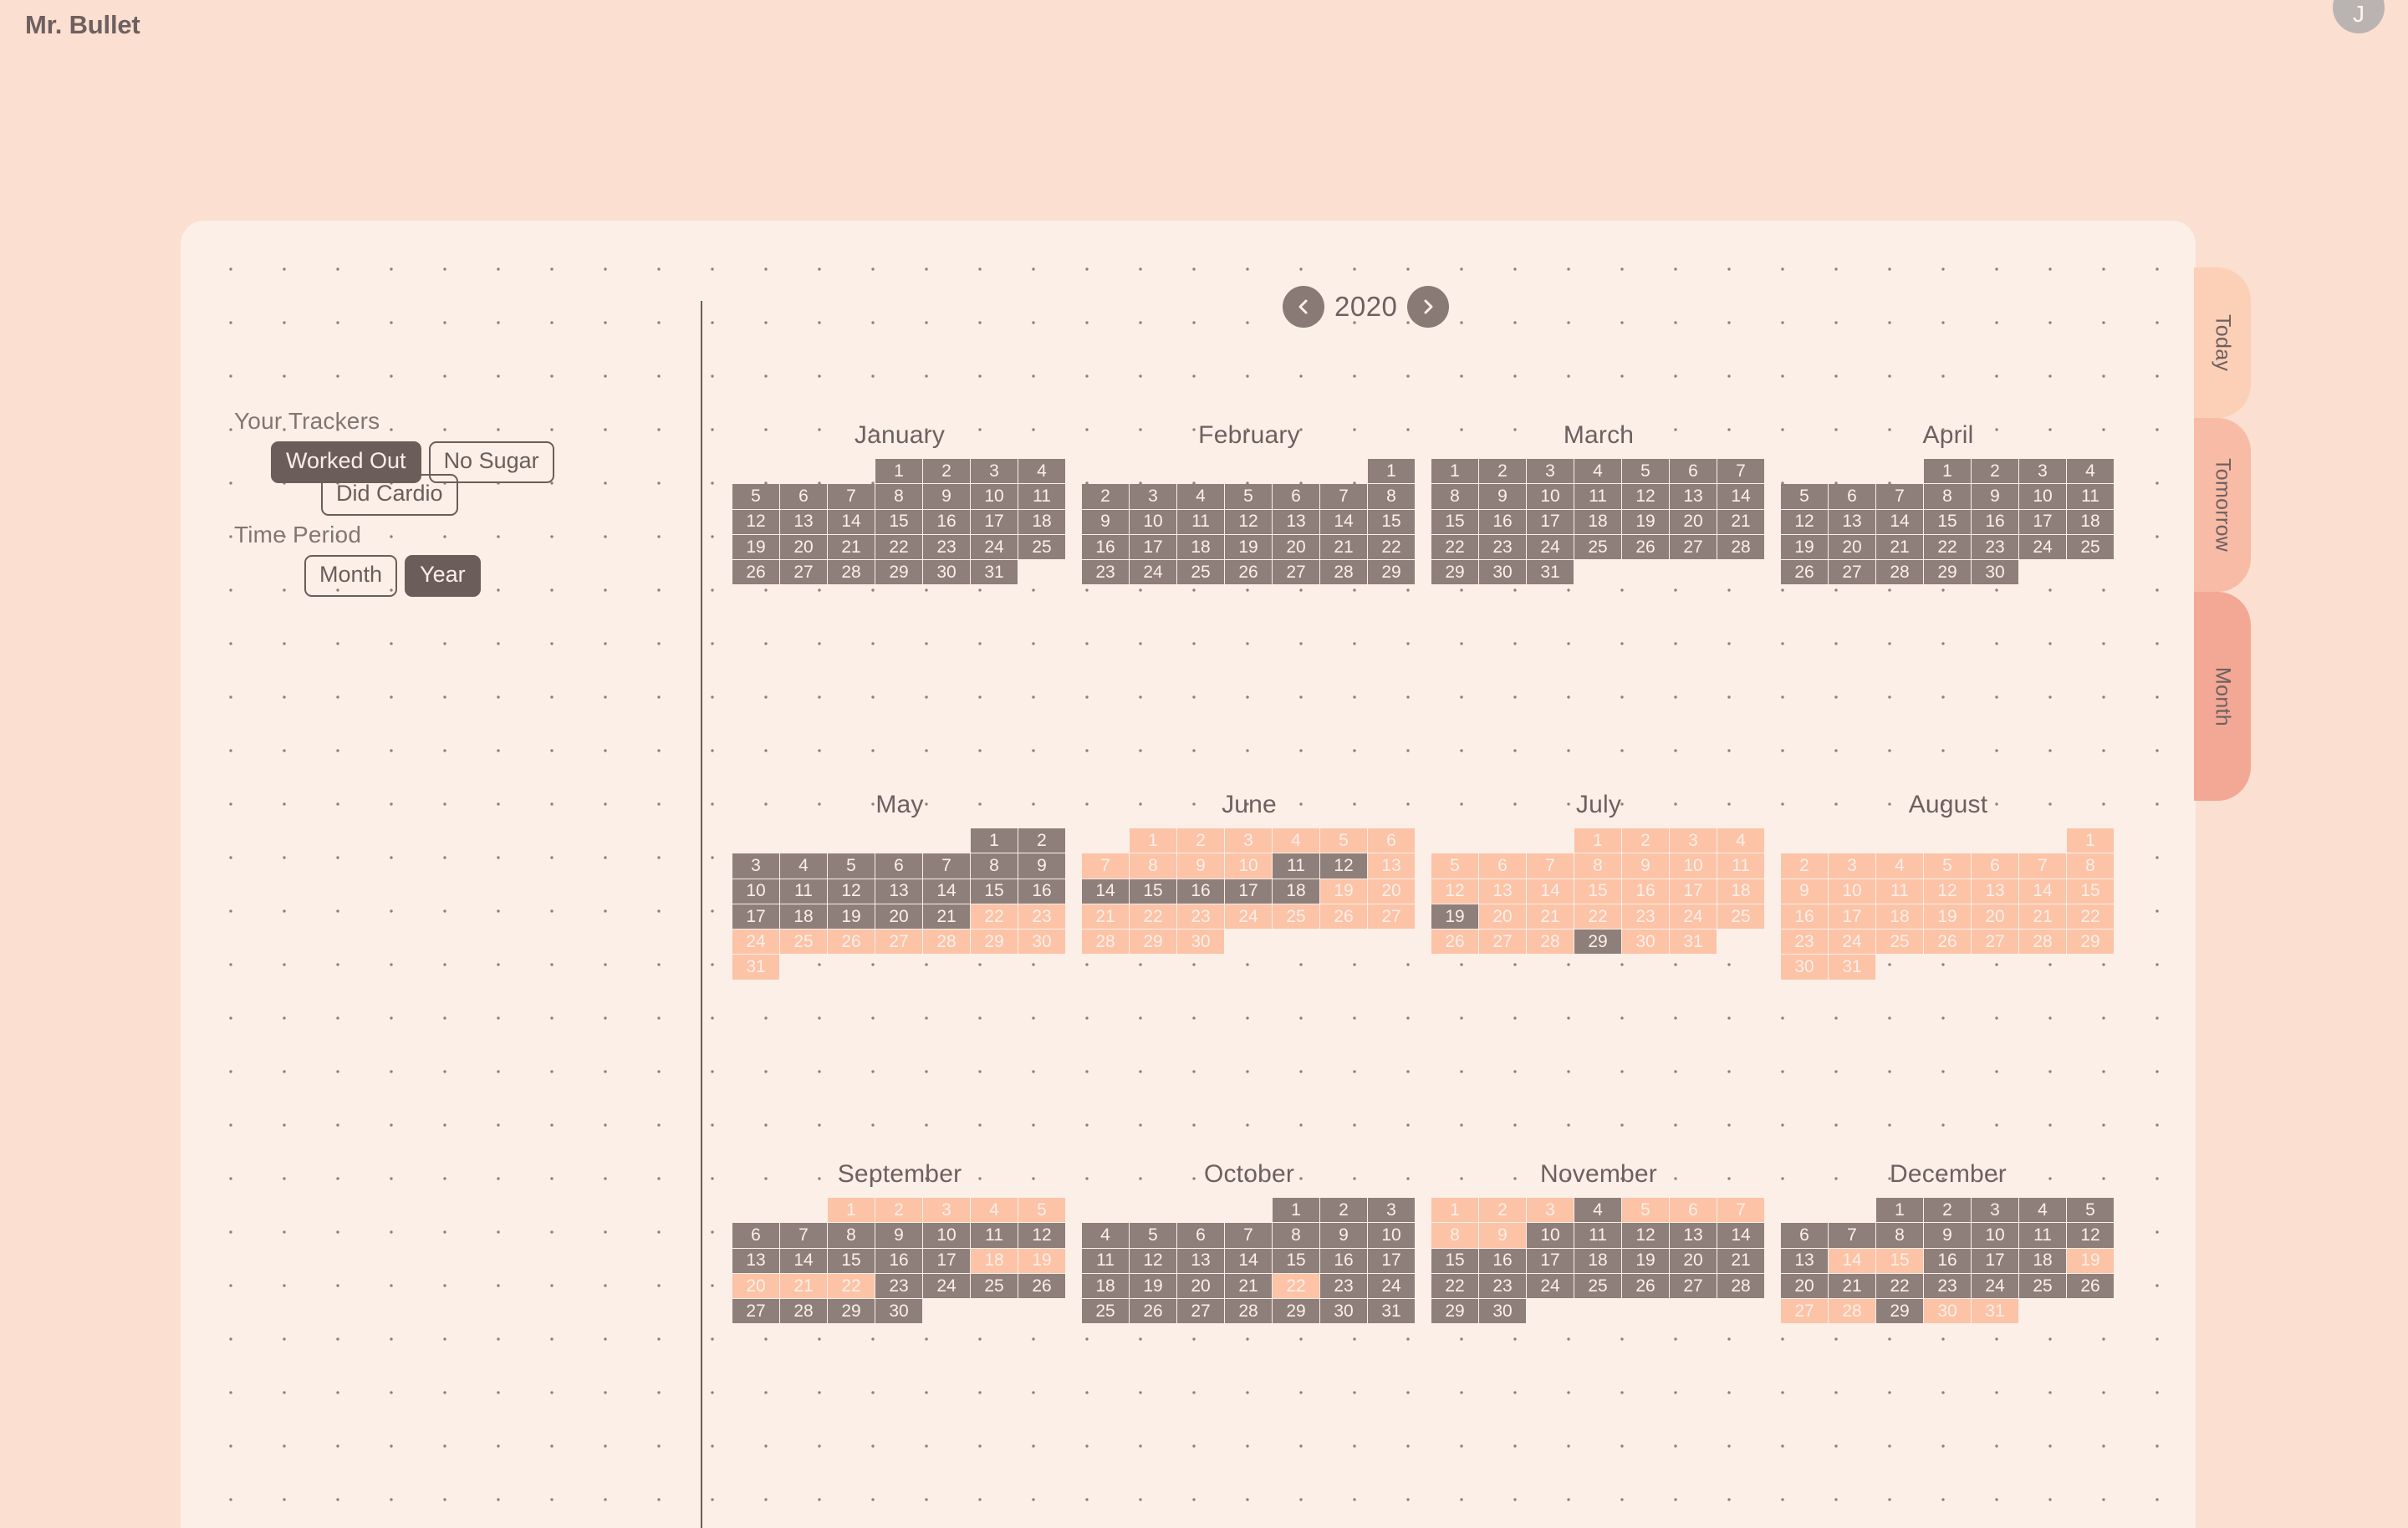 This screenshot has width=2408, height=1528. I want to click on day-cell: 26, so click(2091, 1286).